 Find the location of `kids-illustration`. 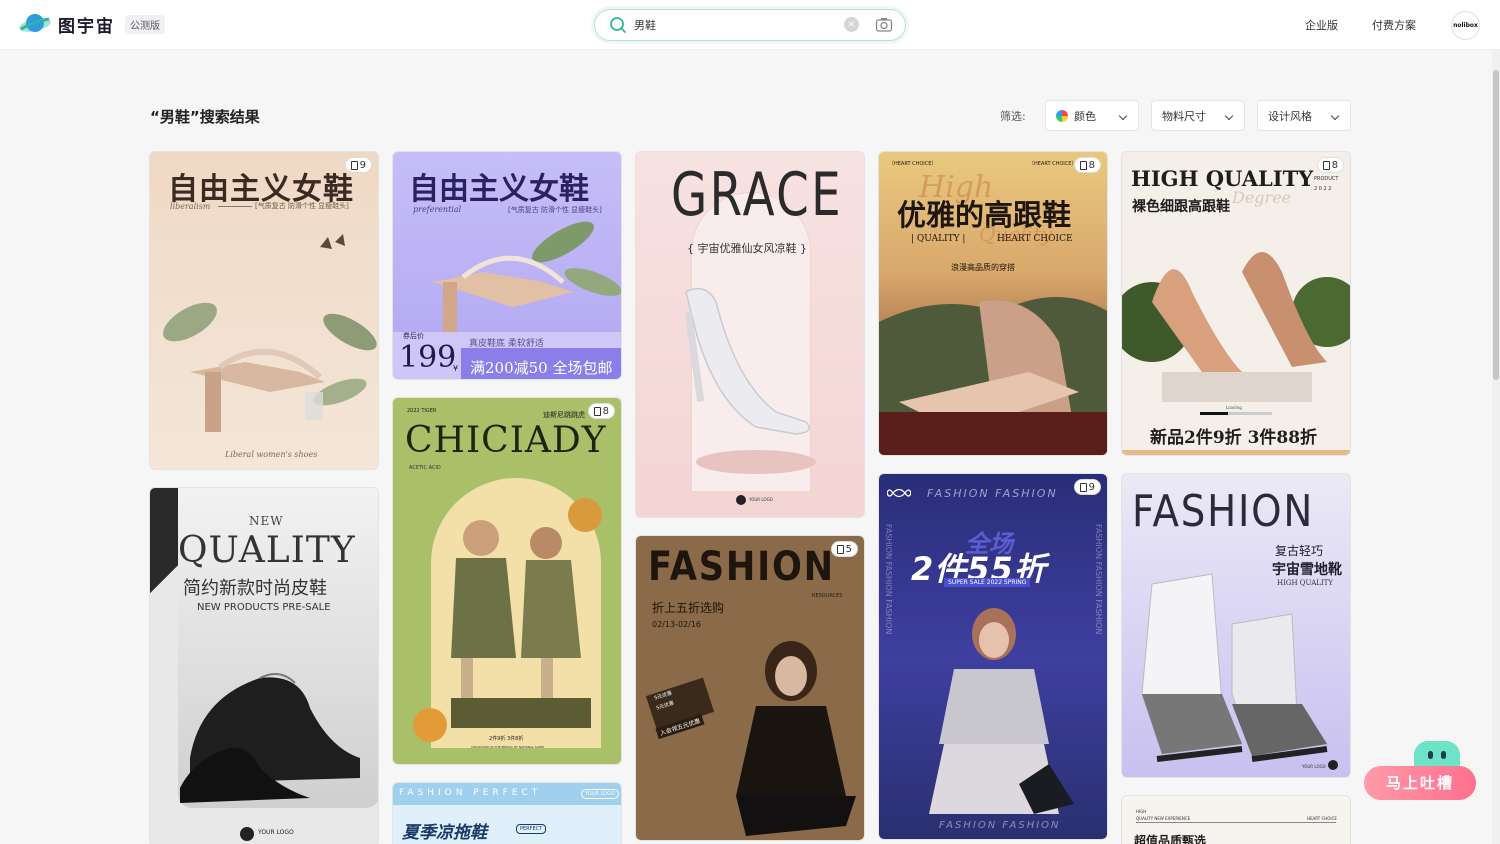

kids-illustration is located at coordinates (521, 624).